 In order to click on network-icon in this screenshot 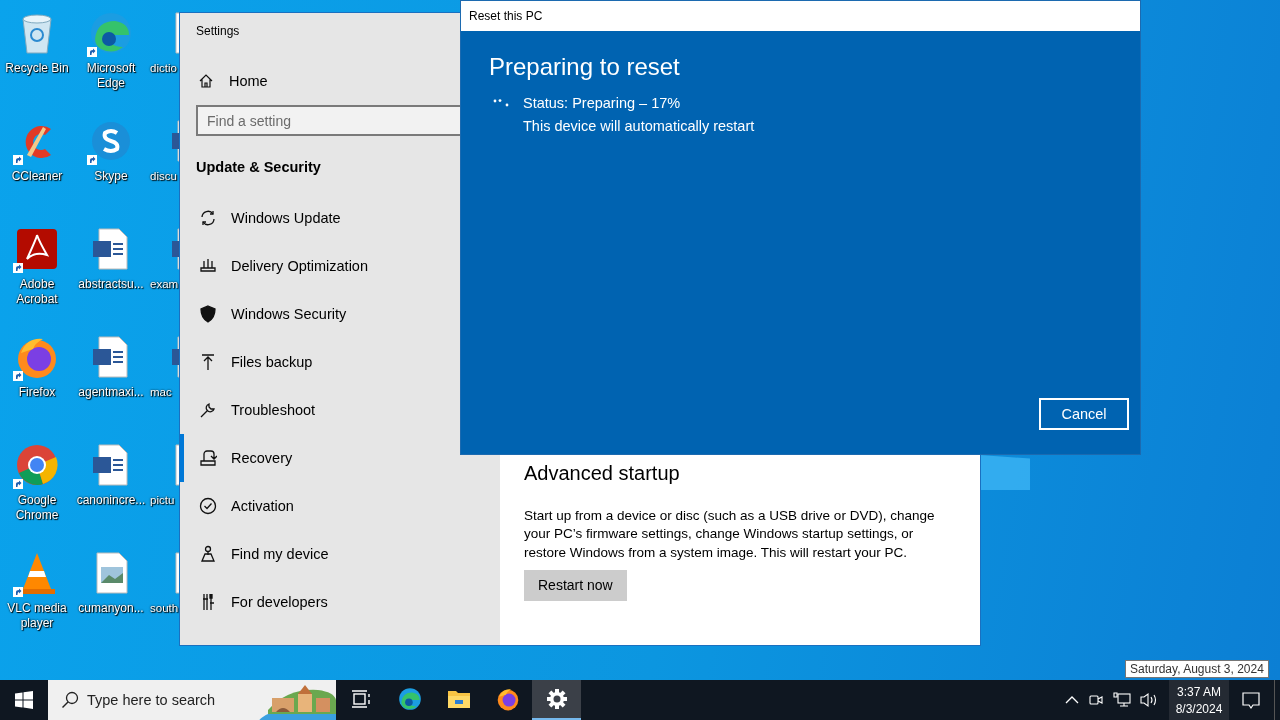, I will do `click(1122, 700)`.